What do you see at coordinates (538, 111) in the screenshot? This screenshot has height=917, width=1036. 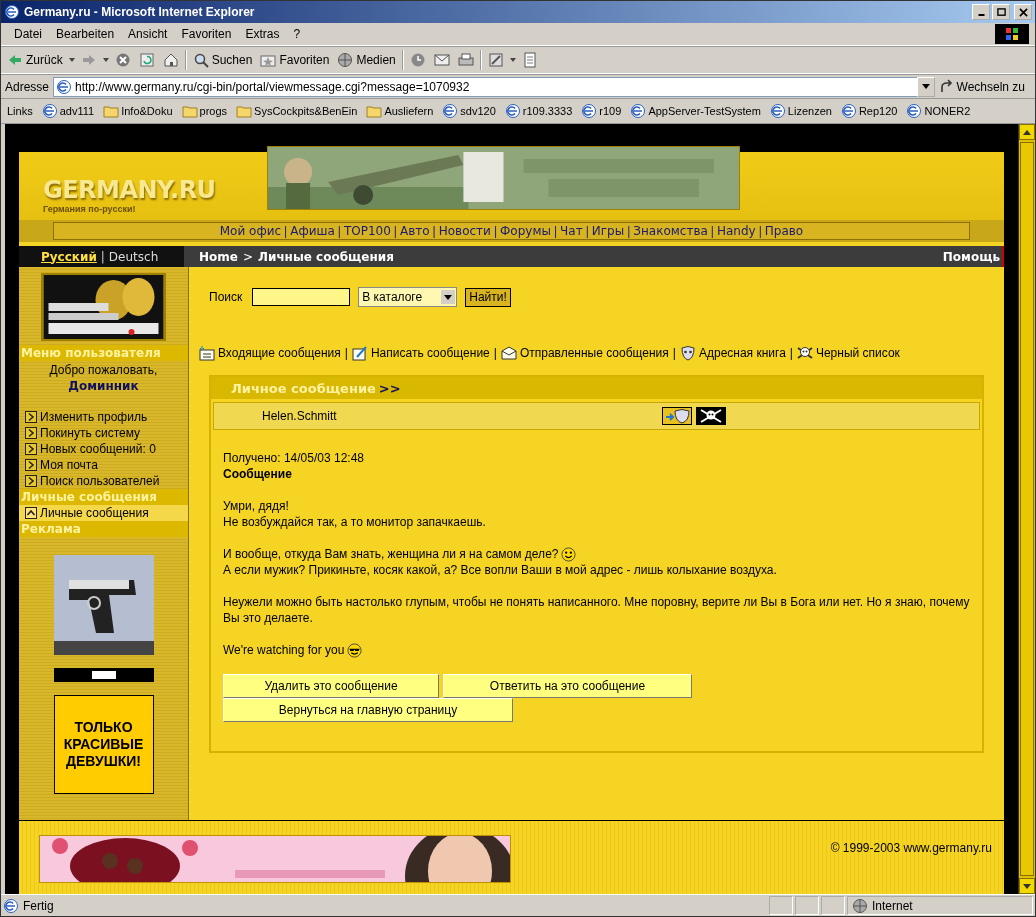 I see `link-item: r109.3333` at bounding box center [538, 111].